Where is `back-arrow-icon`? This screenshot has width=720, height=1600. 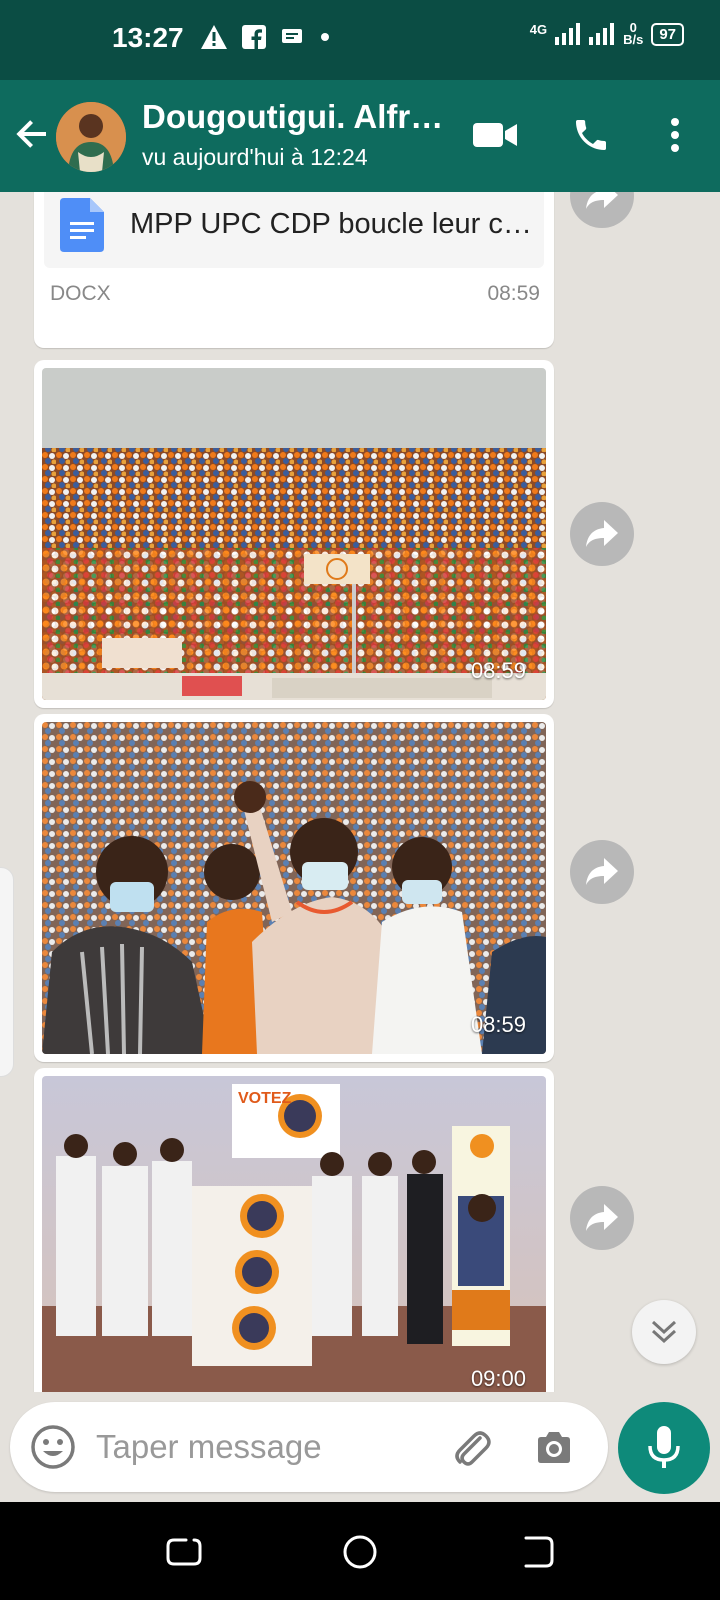 back-arrow-icon is located at coordinates (32, 134).